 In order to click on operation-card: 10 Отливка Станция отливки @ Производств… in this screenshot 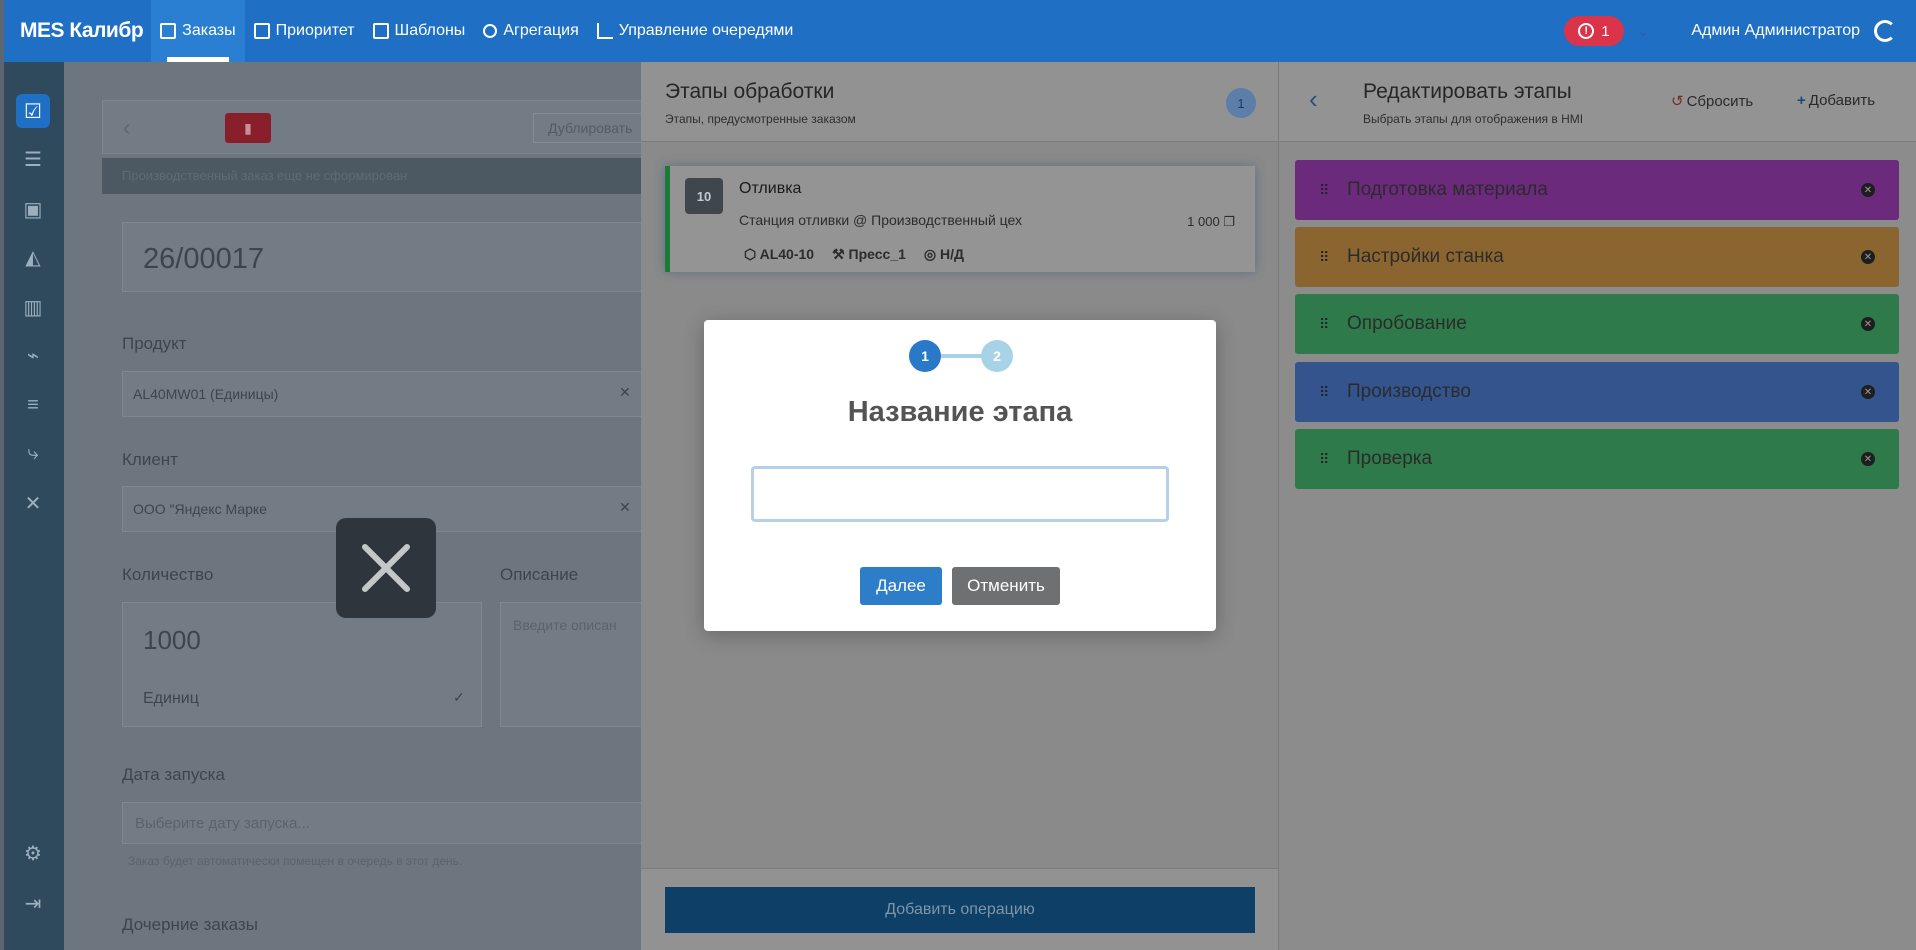, I will do `click(960, 219)`.